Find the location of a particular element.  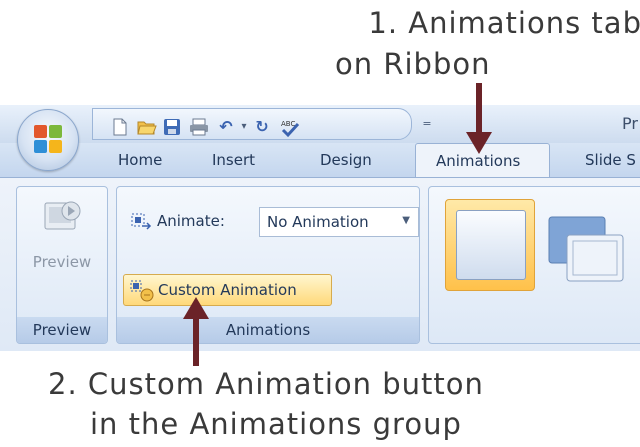

svg-text: ABC is located at coordinates (288, 124).